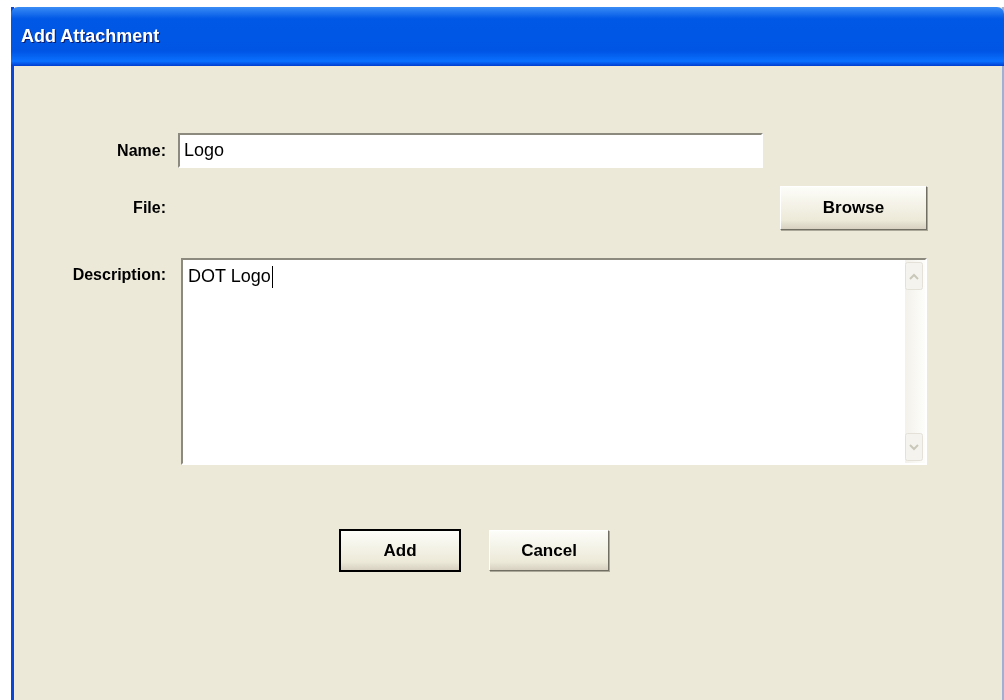 The width and height of the screenshot is (1004, 700). I want to click on browse-button: Browse, so click(853, 208).